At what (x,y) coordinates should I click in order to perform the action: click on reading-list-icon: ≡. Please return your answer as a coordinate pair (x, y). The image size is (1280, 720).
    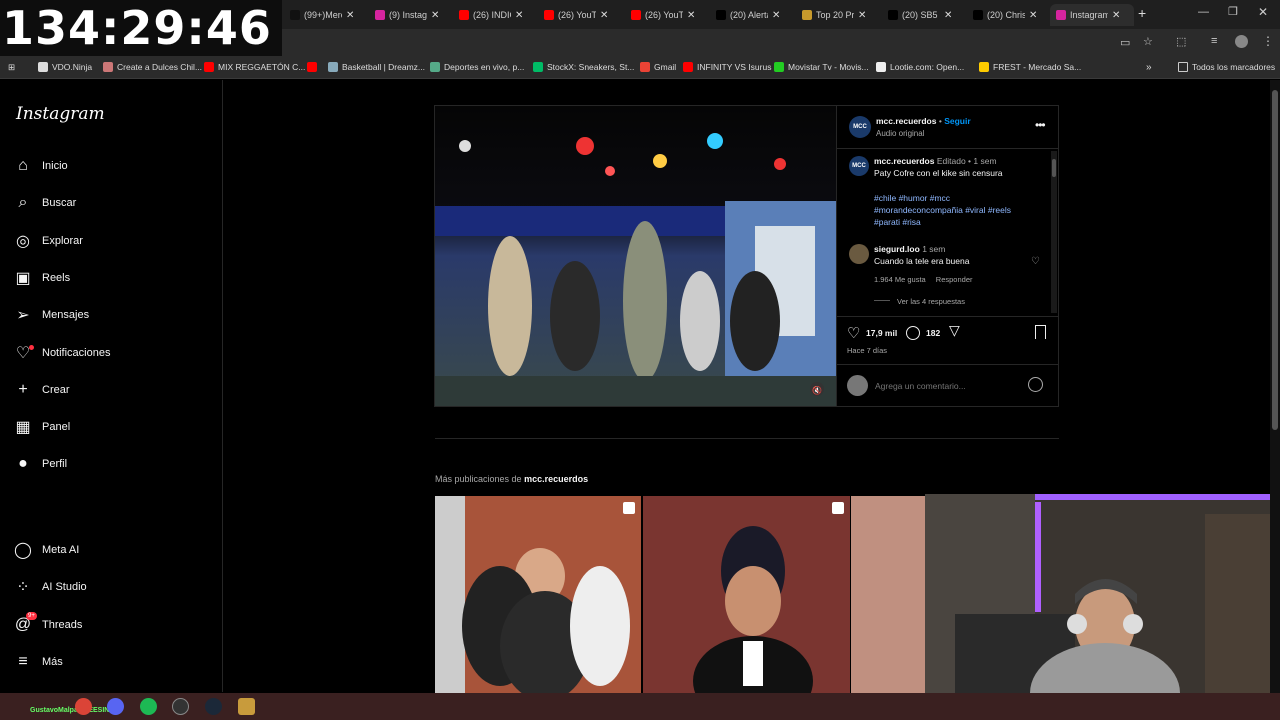
    Looking at the image, I should click on (1214, 41).